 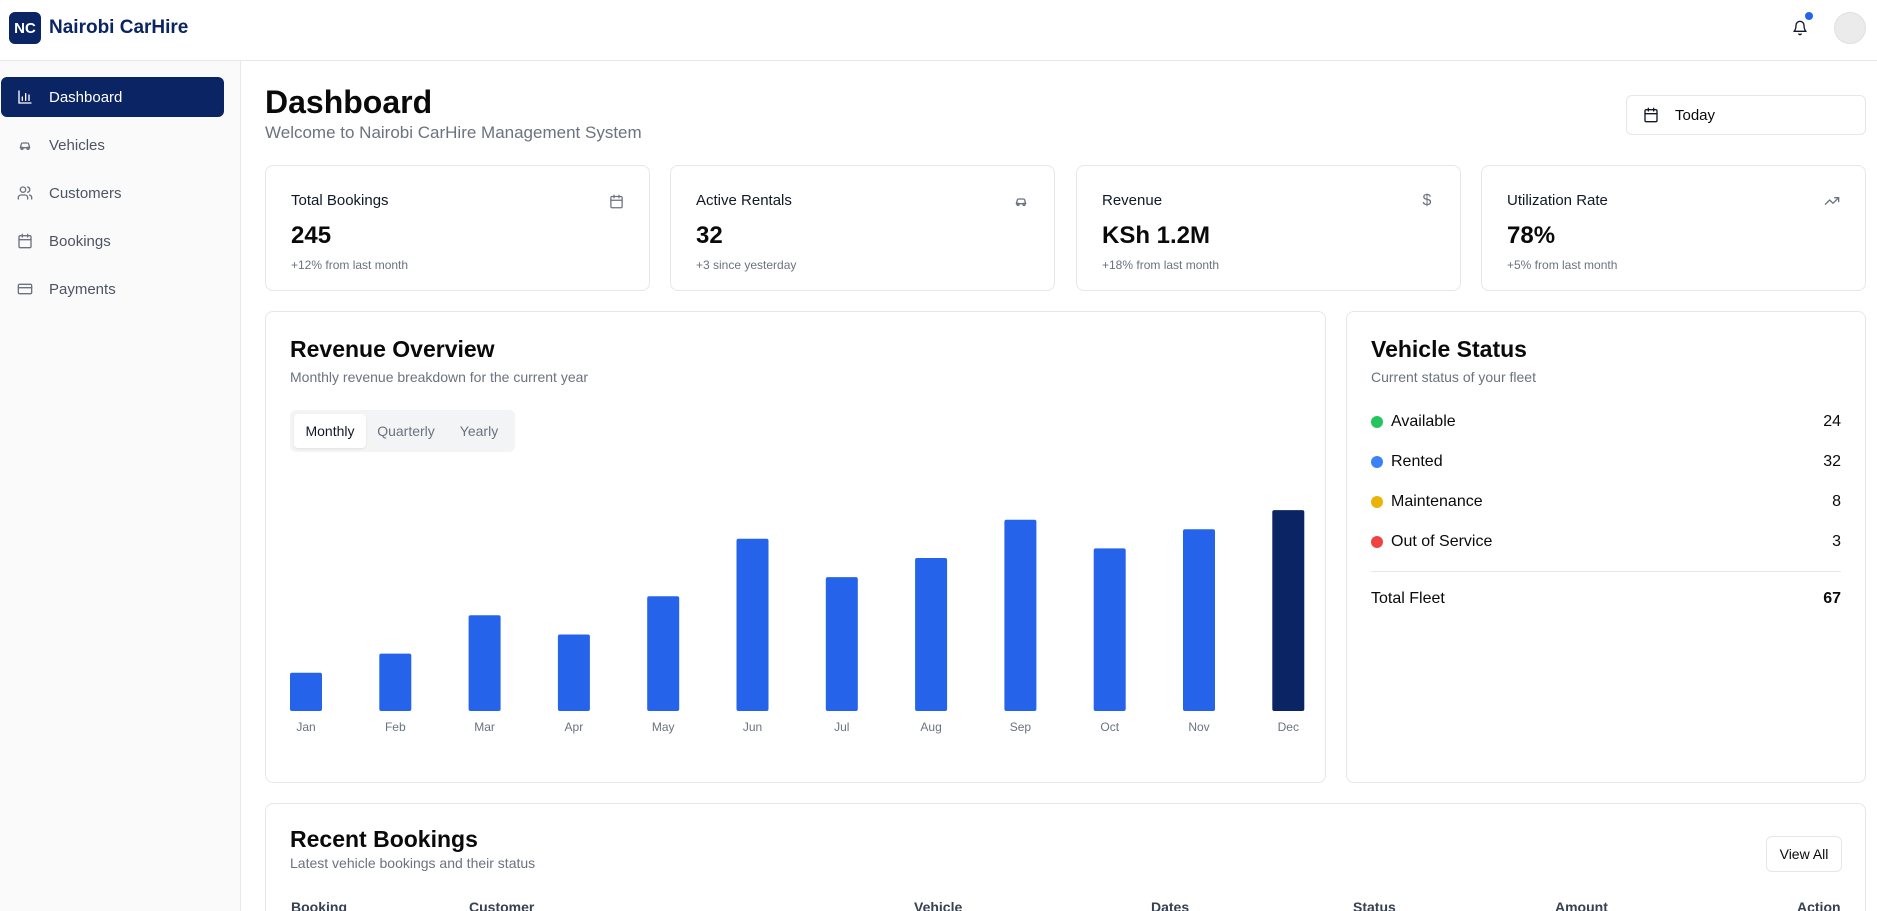 I want to click on column-header-dates: Dates, so click(x=1170, y=905).